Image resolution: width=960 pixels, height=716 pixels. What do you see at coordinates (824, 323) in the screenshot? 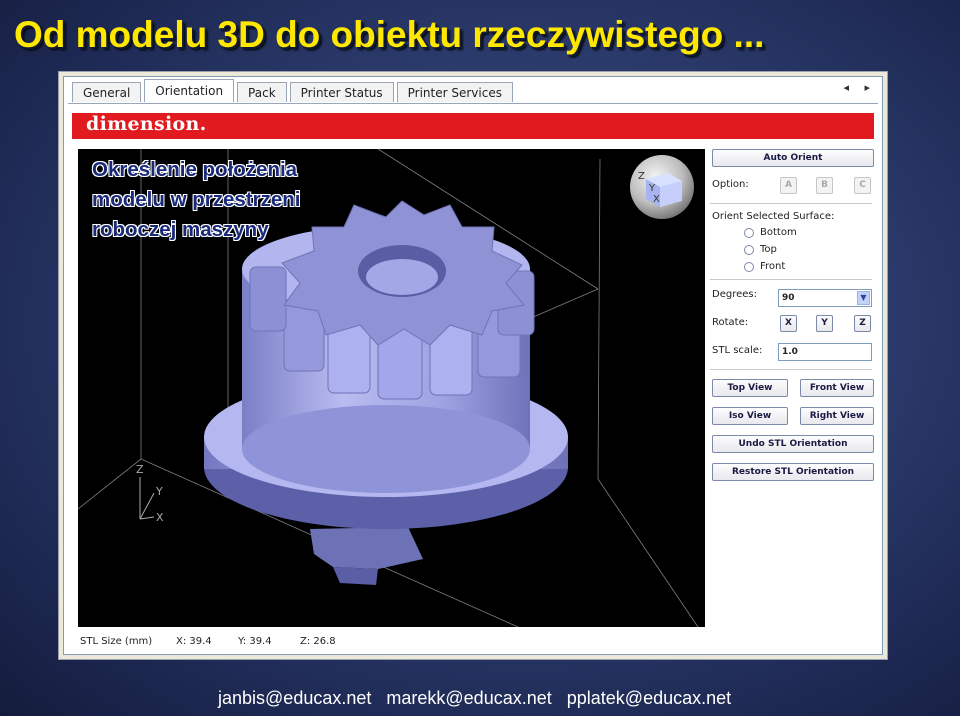
I see `rotate-y-button: Y` at bounding box center [824, 323].